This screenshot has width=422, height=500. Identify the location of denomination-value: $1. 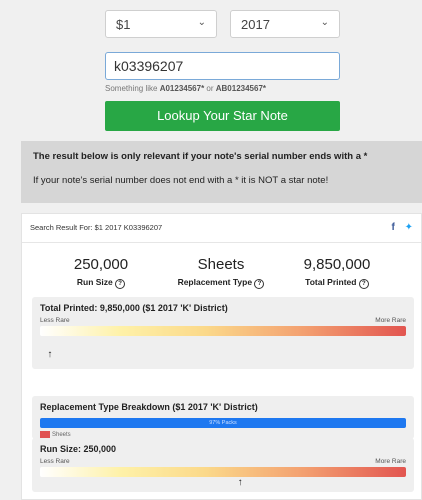
(123, 24).